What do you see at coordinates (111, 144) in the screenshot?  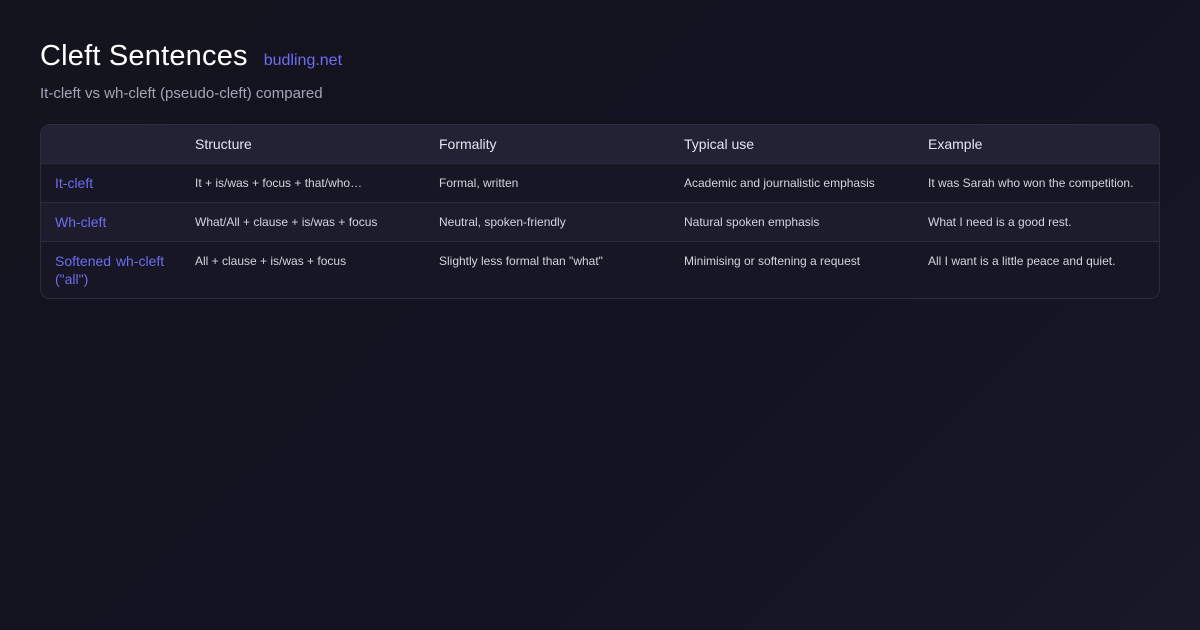 I see `column-header-label` at bounding box center [111, 144].